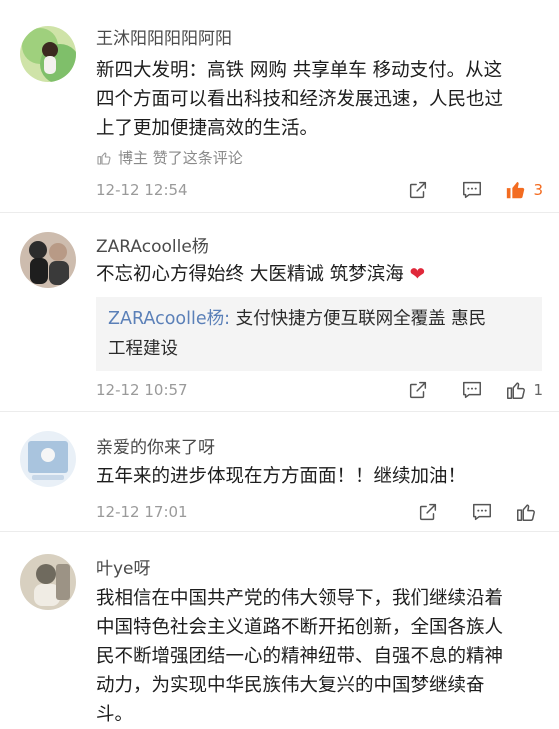  Describe the element at coordinates (299, 70) in the screenshot. I see `comment-text-line: 新四大发明：高铁 网购 共享单车 移动支付。从这` at that location.